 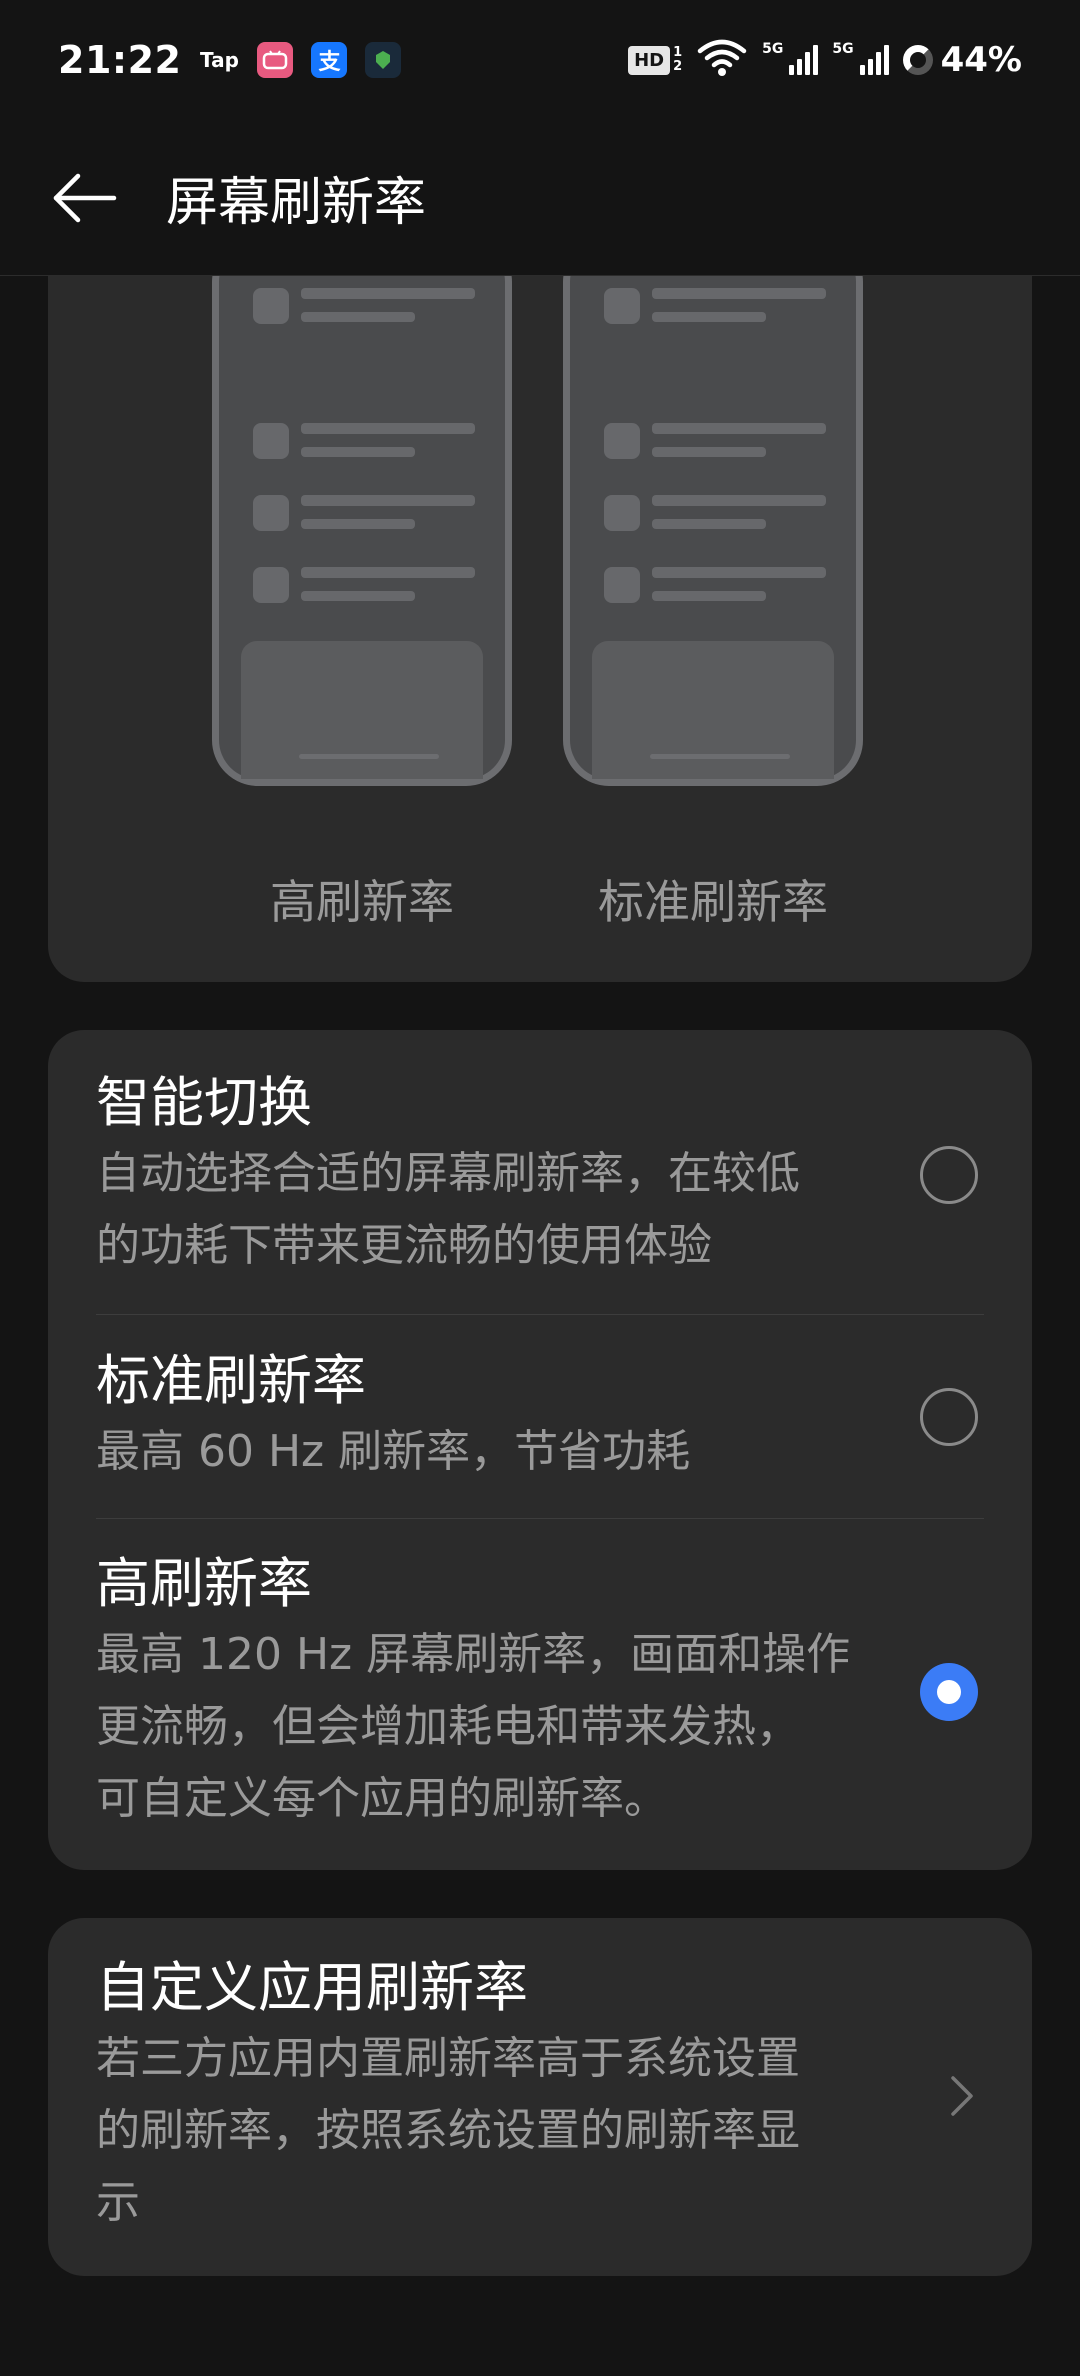 I want to click on option-desc-line: 更流畅，但会增加耗电和带来发热，, so click(x=448, y=1726).